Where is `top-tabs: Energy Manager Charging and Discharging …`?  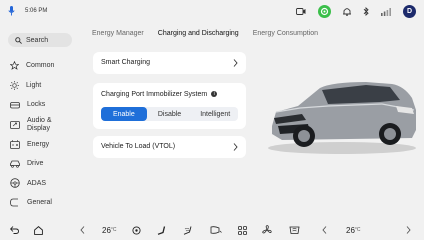
top-tabs: Energy Manager Charging and Discharging … is located at coordinates (205, 33).